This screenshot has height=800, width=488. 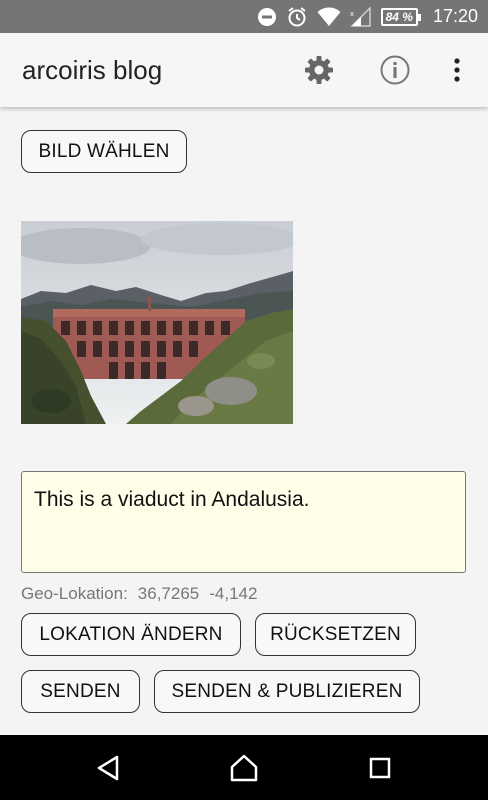 What do you see at coordinates (457, 70) in the screenshot?
I see `more-vert-icon` at bounding box center [457, 70].